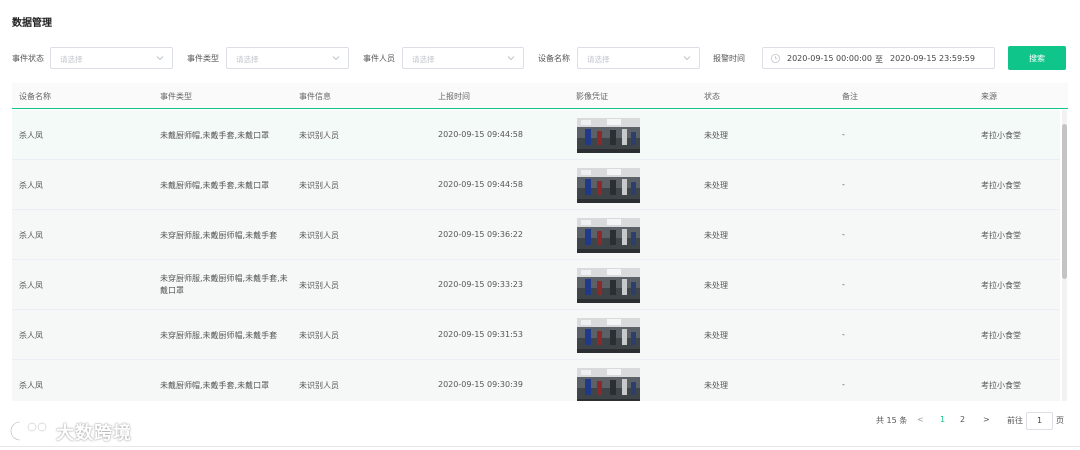 This screenshot has height=450, width=1080. I want to click on pagination-page-1: 1, so click(942, 419).